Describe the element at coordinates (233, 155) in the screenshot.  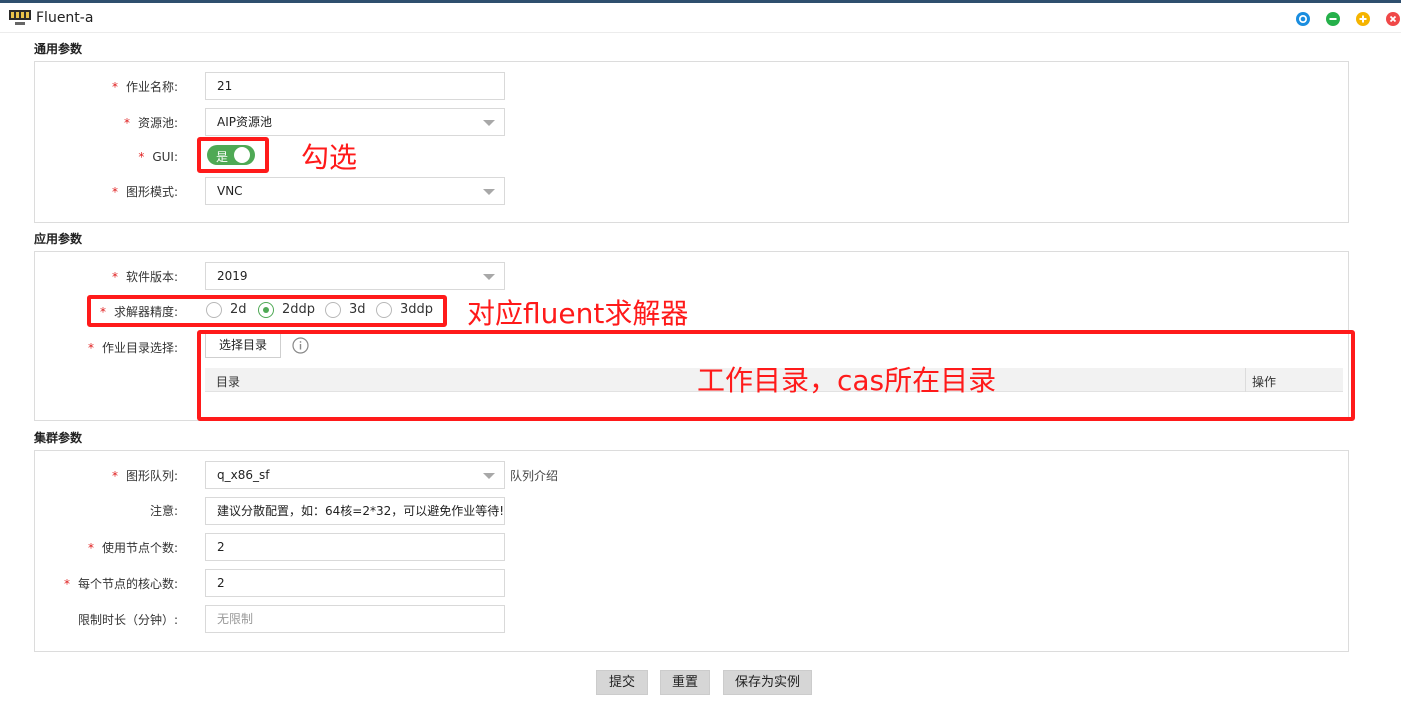
I see `annotation-box-gui` at that location.